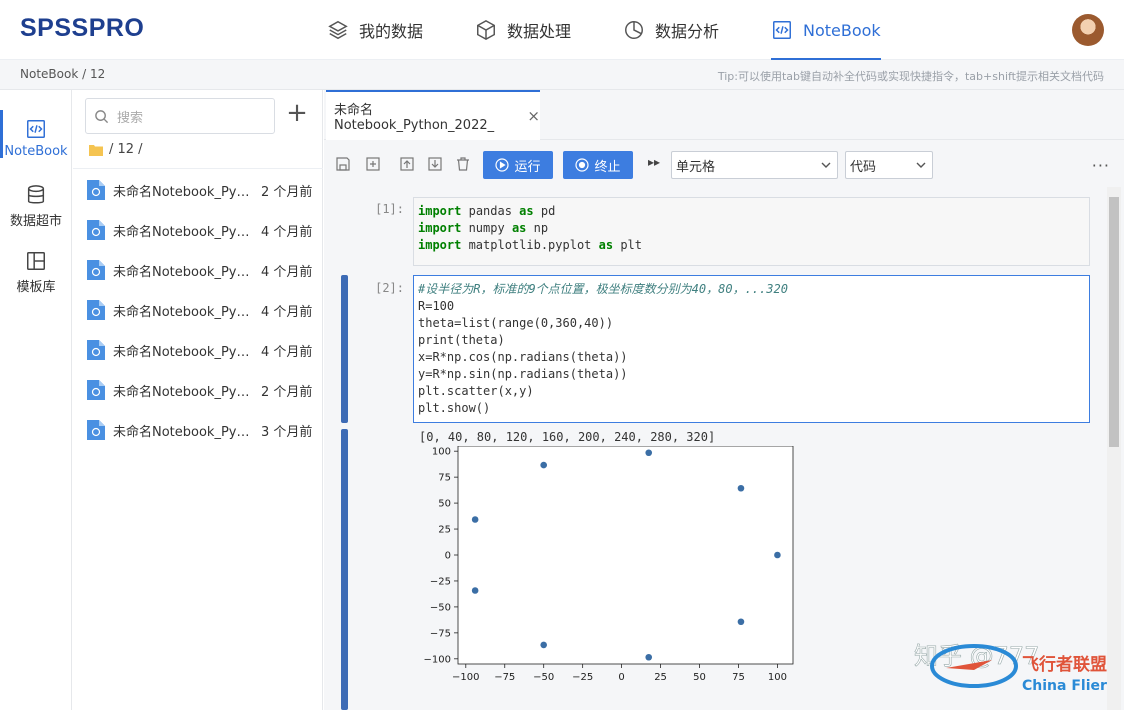 The image size is (1124, 710). I want to click on run-label: 运行, so click(527, 167).